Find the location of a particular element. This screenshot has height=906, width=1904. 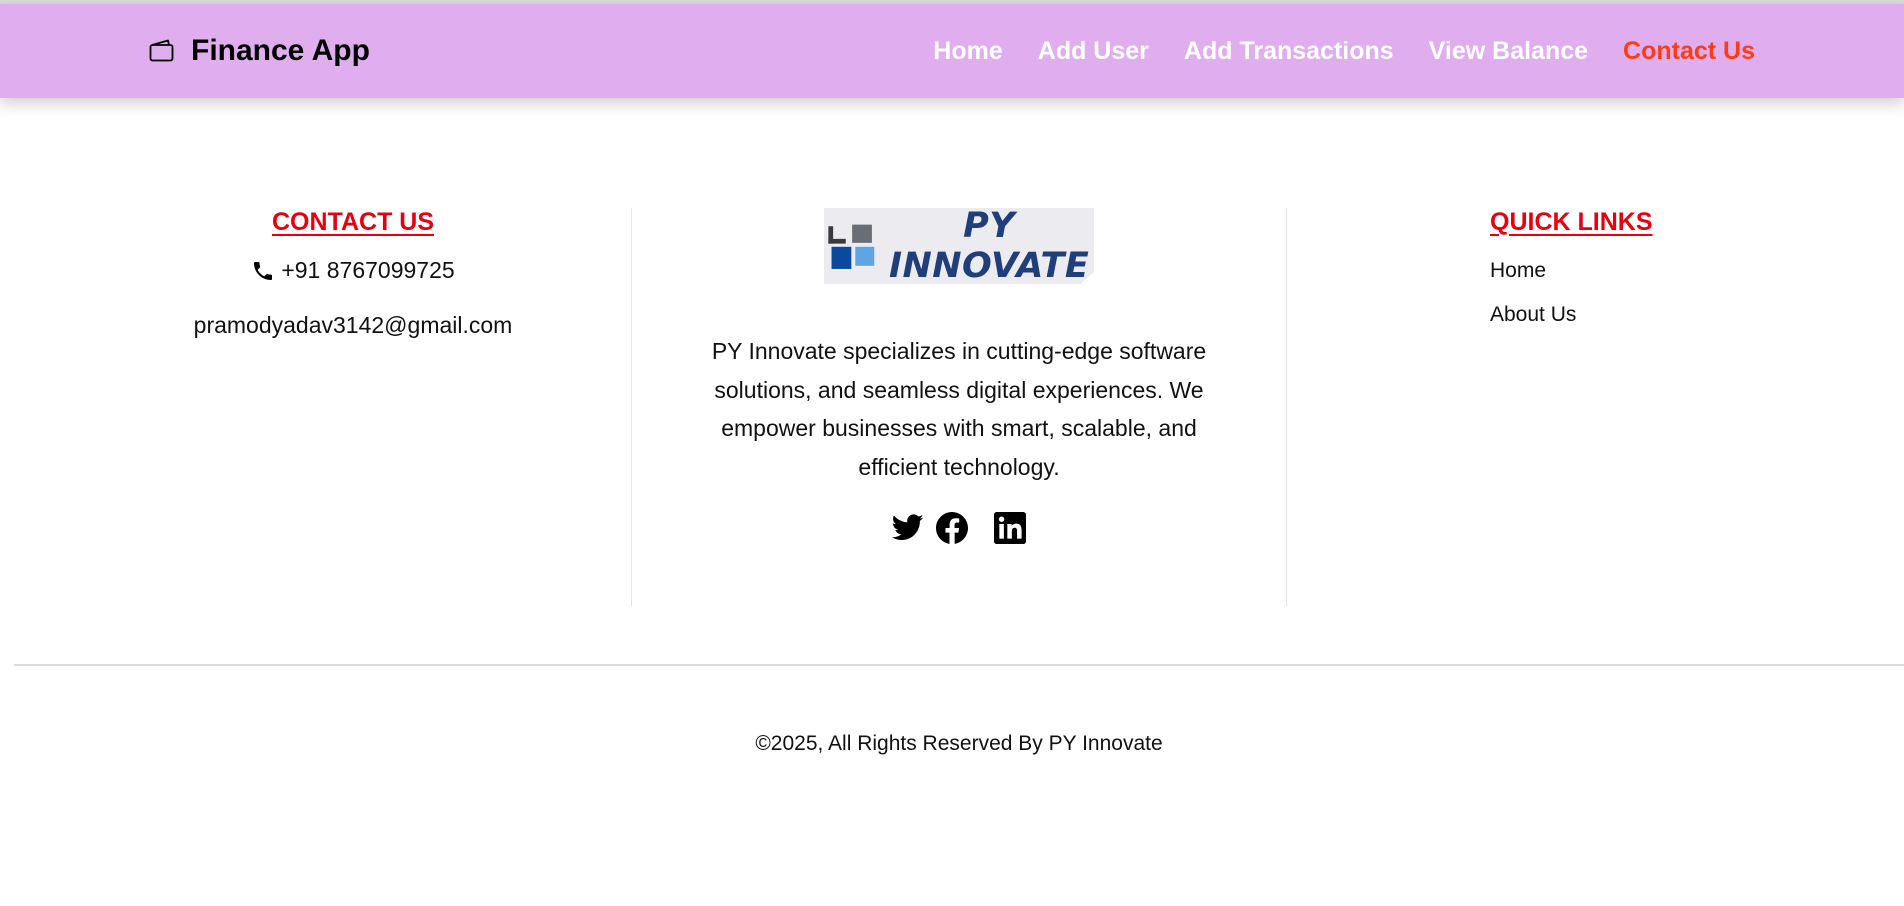

footer-divider is located at coordinates (959, 665).